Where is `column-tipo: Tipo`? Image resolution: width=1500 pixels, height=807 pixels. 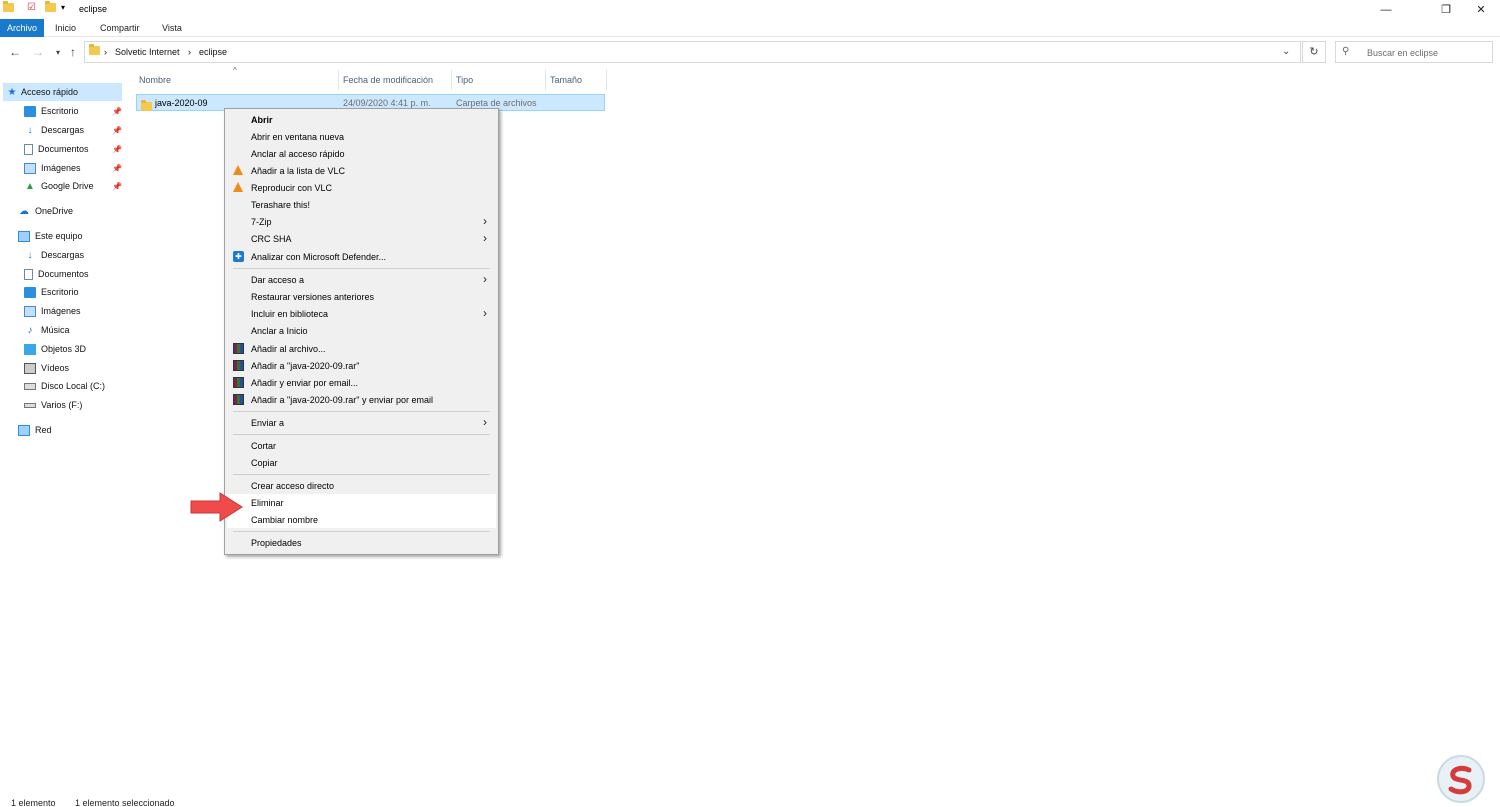
column-tipo: Tipo is located at coordinates (464, 80).